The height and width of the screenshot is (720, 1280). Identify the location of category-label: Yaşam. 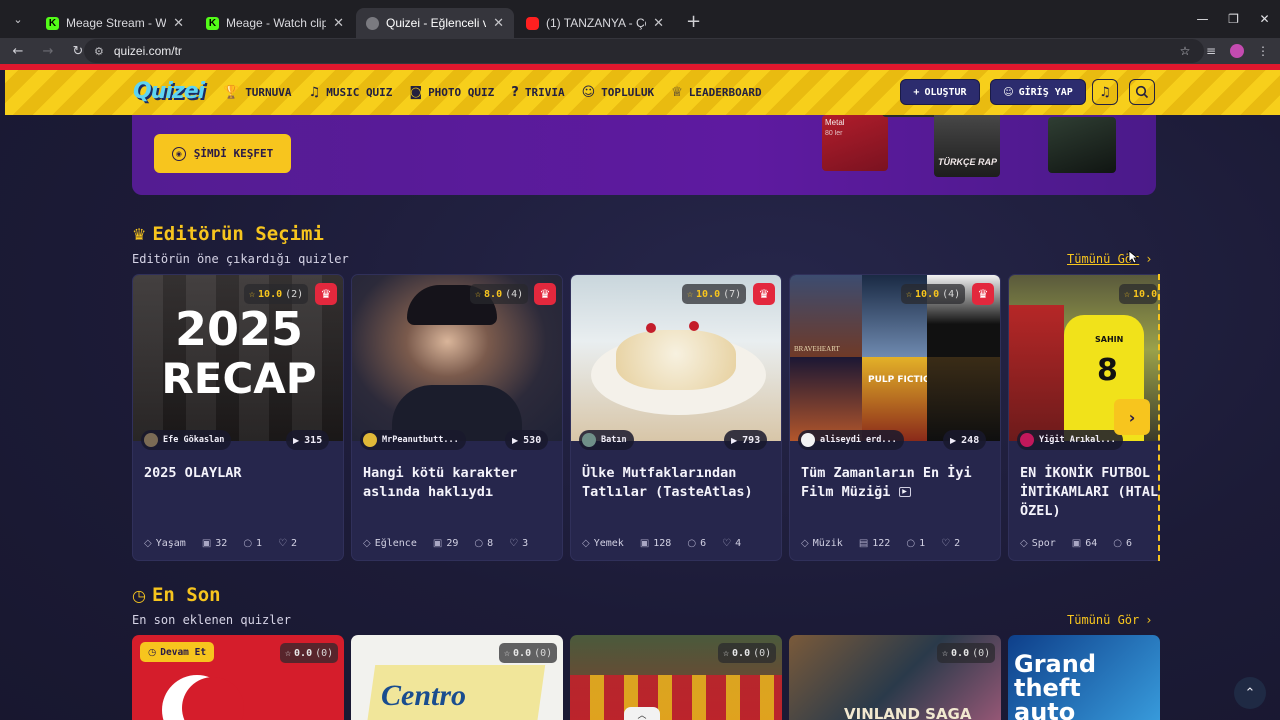
(170, 543).